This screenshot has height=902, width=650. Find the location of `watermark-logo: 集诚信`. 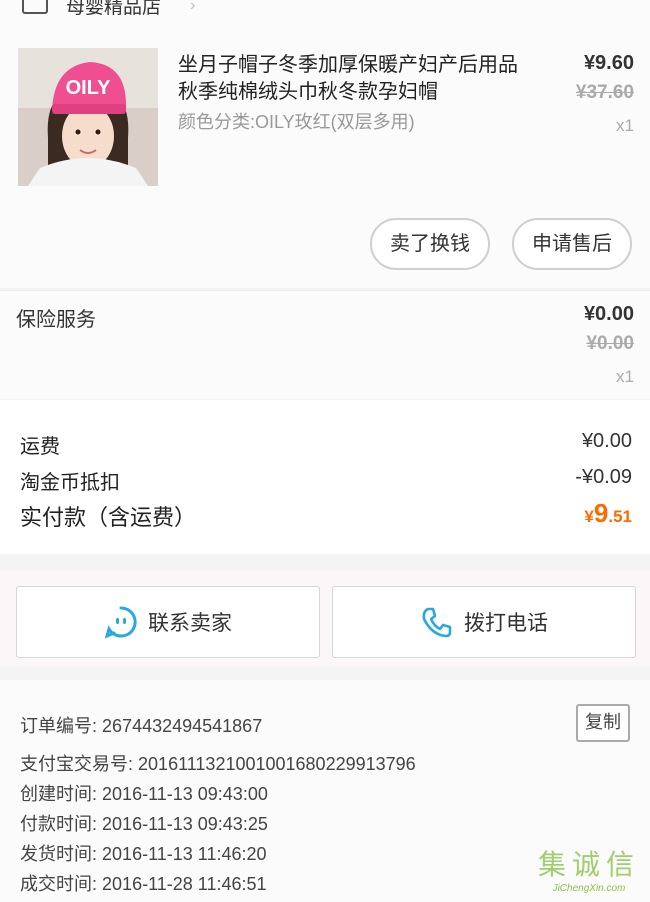

watermark-logo: 集诚信 is located at coordinates (588, 864).